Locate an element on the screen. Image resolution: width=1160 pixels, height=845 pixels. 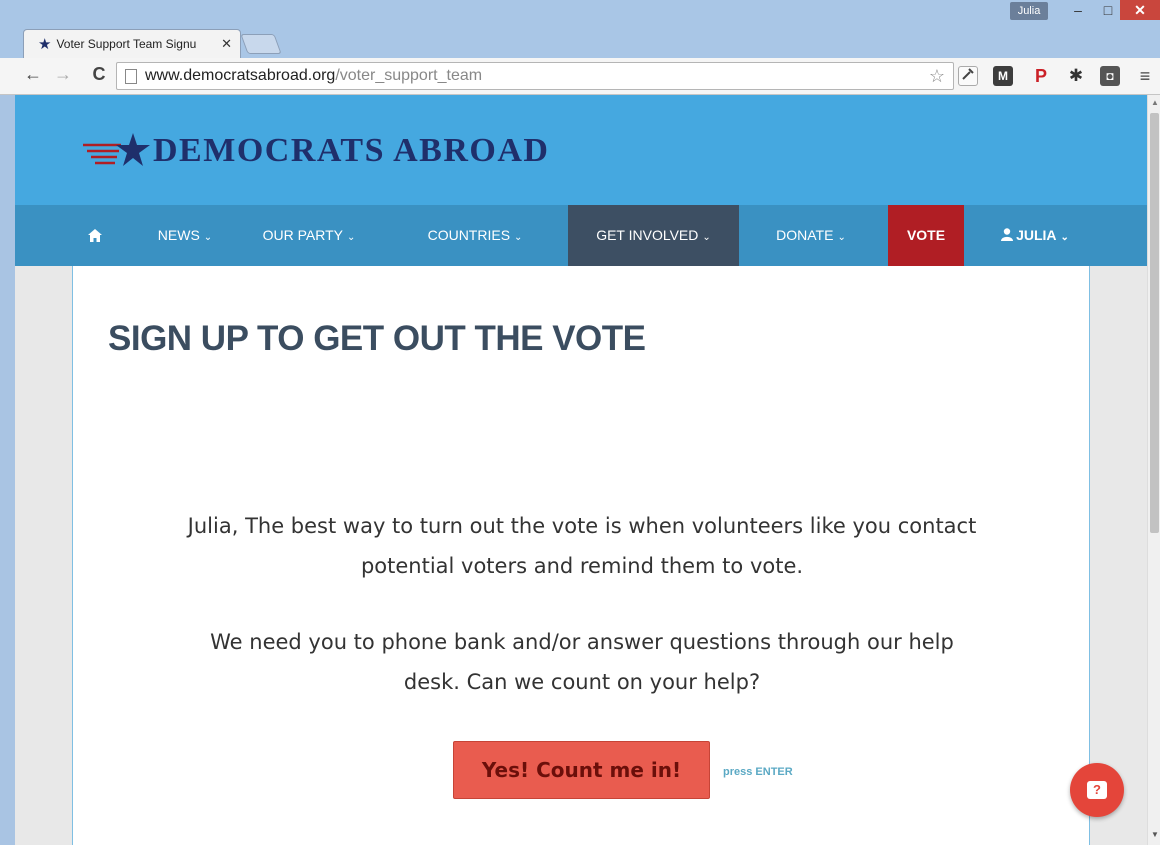
browser-tab: ★ Voter Support Team Signu ✕ is located at coordinates (132, 43).